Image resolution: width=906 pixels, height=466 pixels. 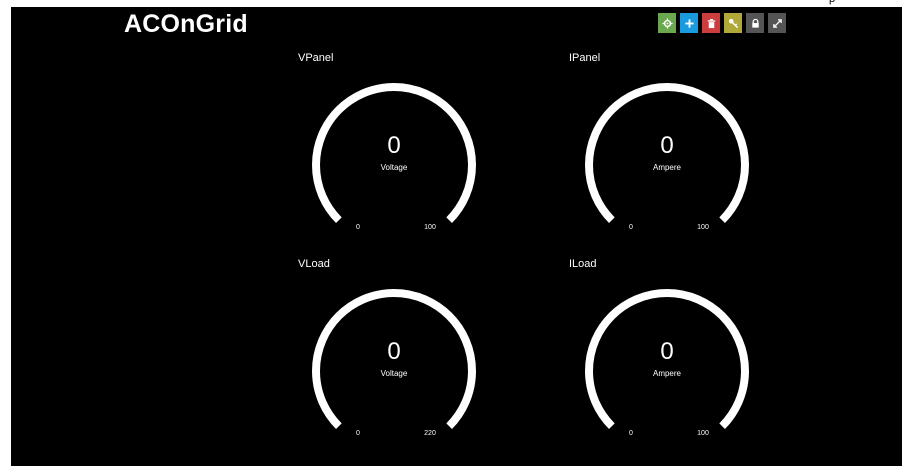 I want to click on expand-icon, so click(x=777, y=23).